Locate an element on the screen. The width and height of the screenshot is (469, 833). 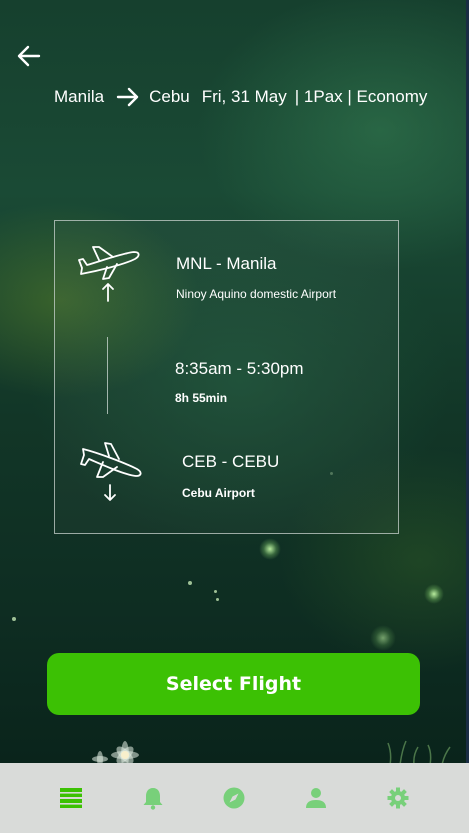
grass-decoration is located at coordinates (419, 751).